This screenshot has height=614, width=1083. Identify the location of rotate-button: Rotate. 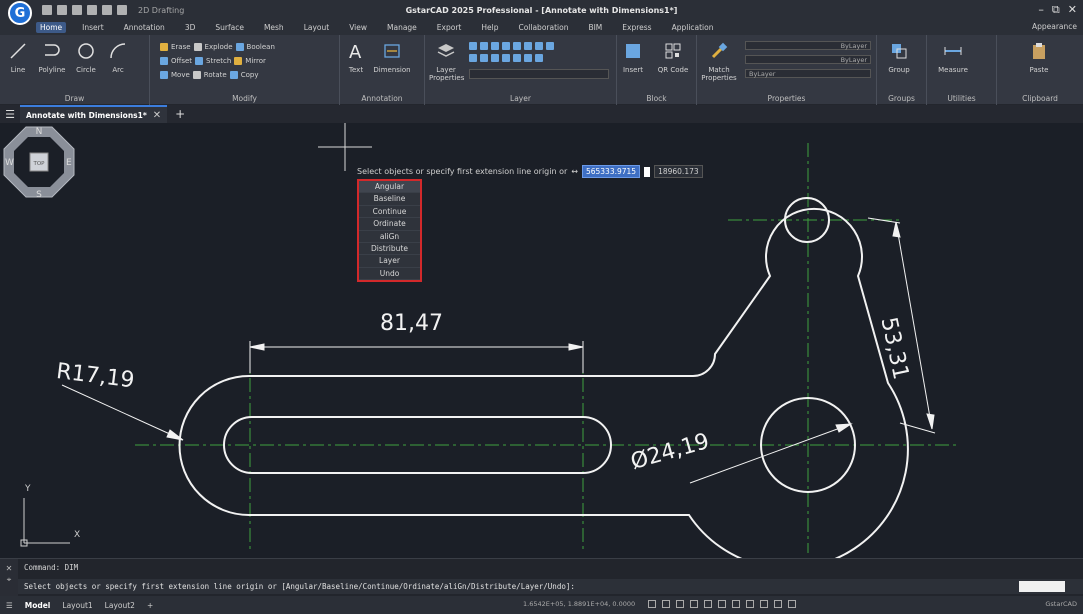
(215, 75).